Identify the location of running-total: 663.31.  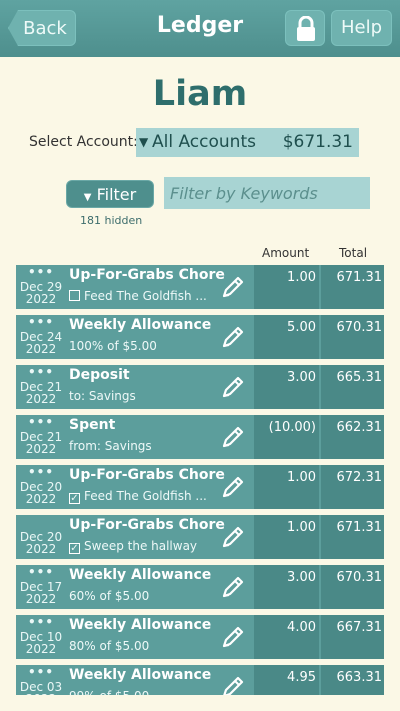
(359, 677).